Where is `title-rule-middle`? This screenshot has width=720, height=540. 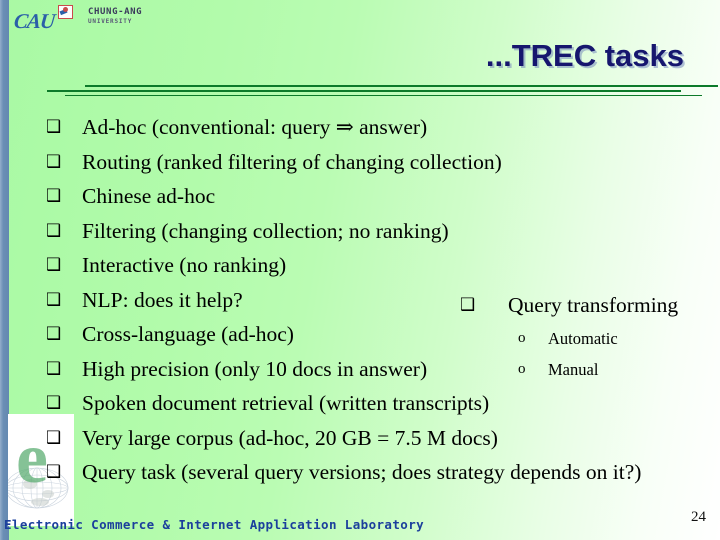
title-rule-middle is located at coordinates (364, 91).